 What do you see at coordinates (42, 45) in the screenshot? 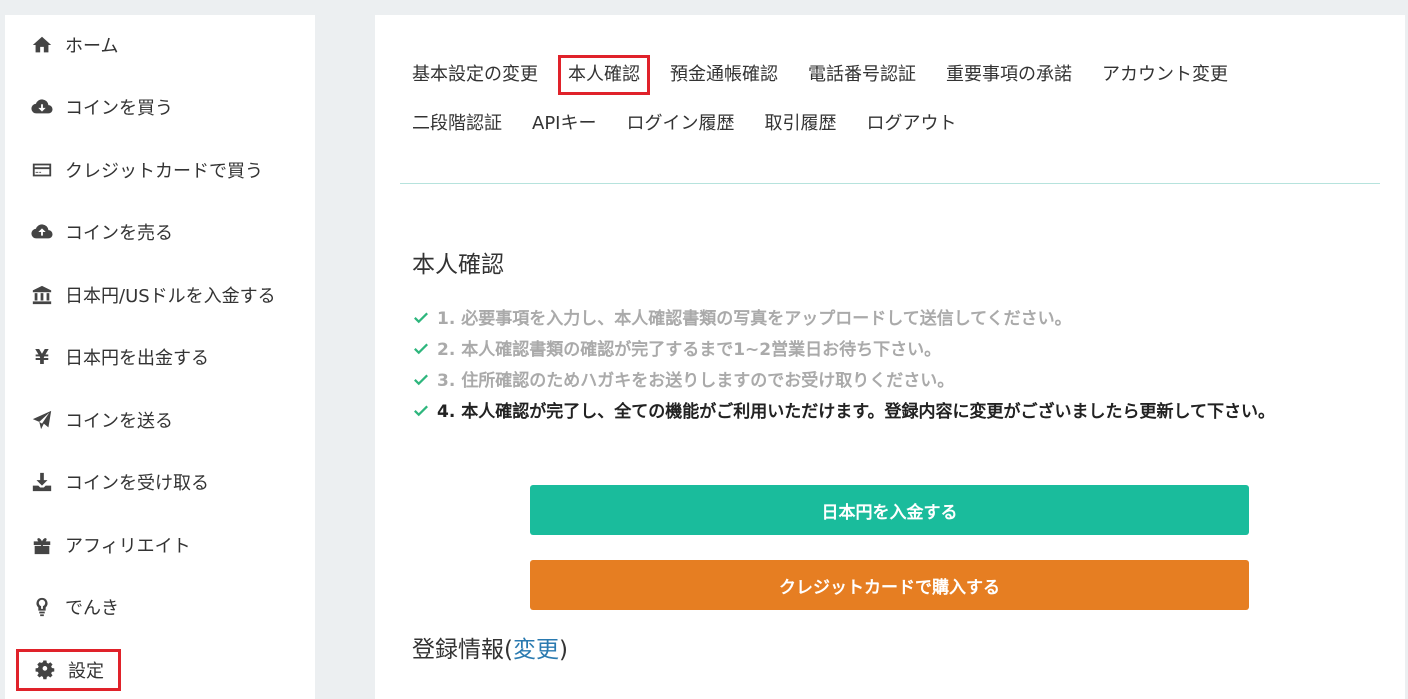
I see `home-icon` at bounding box center [42, 45].